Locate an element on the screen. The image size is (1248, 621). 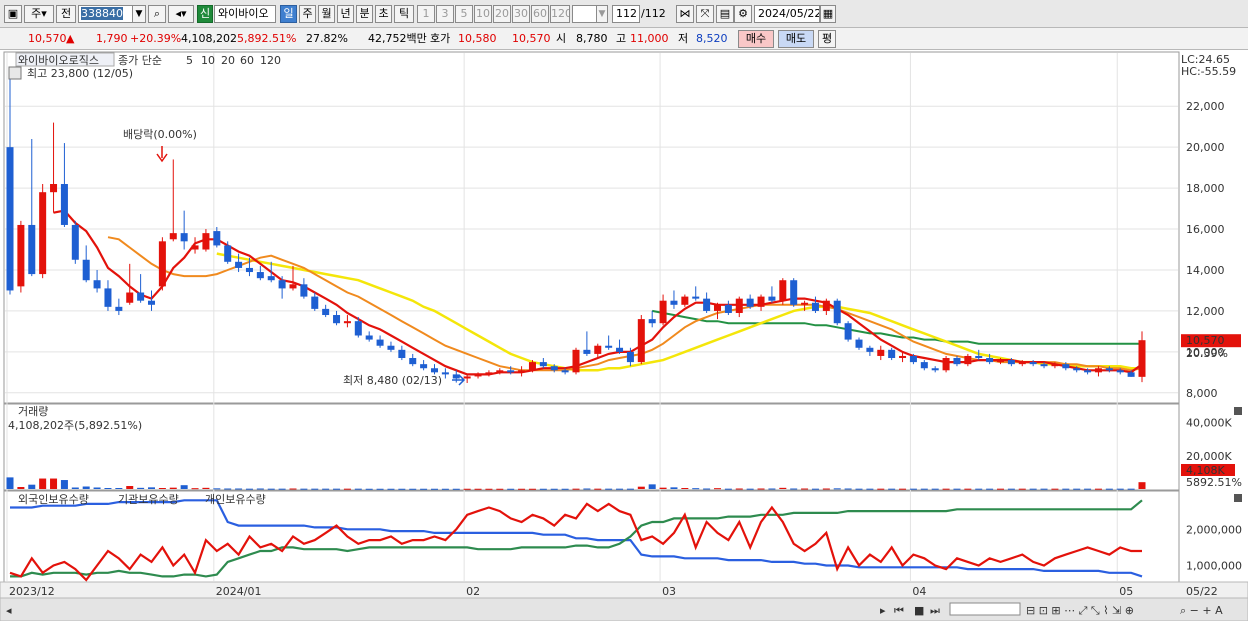
stock-name-field: 와이바이오 is located at coordinates (245, 14).